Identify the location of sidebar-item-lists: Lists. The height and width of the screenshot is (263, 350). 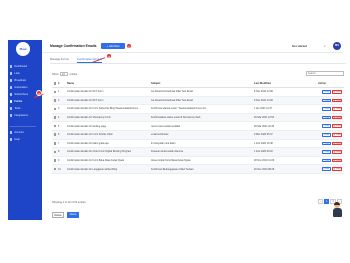
(25, 73).